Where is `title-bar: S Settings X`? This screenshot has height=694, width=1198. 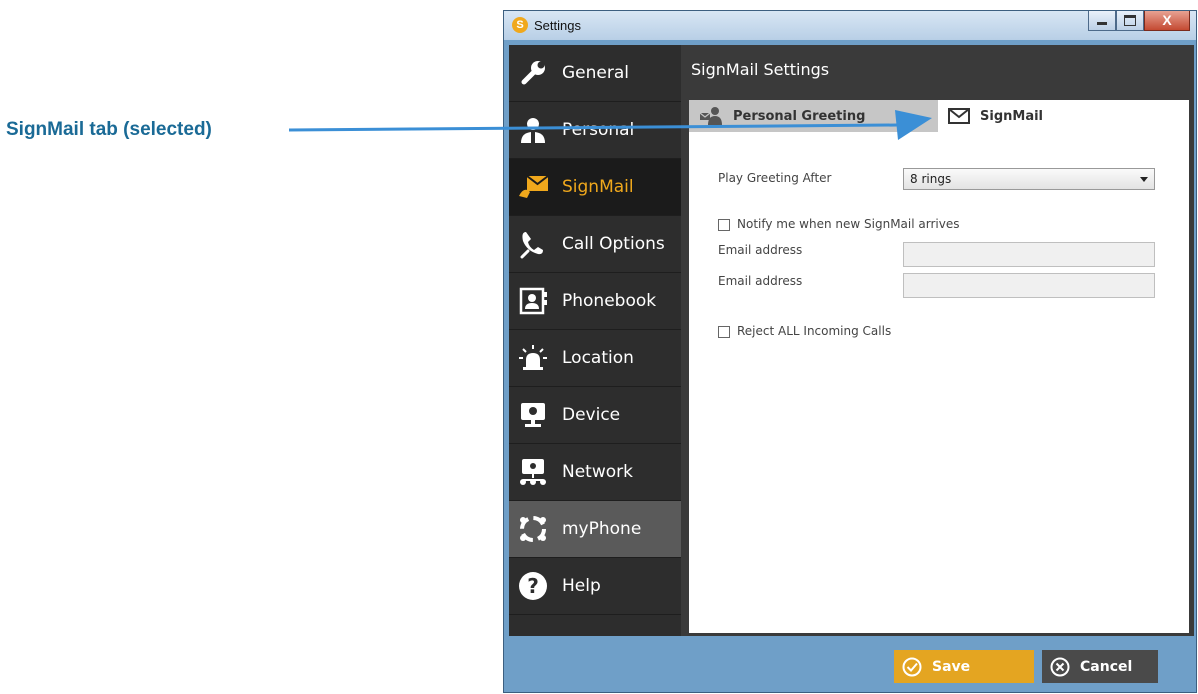 title-bar: S Settings X is located at coordinates (850, 25).